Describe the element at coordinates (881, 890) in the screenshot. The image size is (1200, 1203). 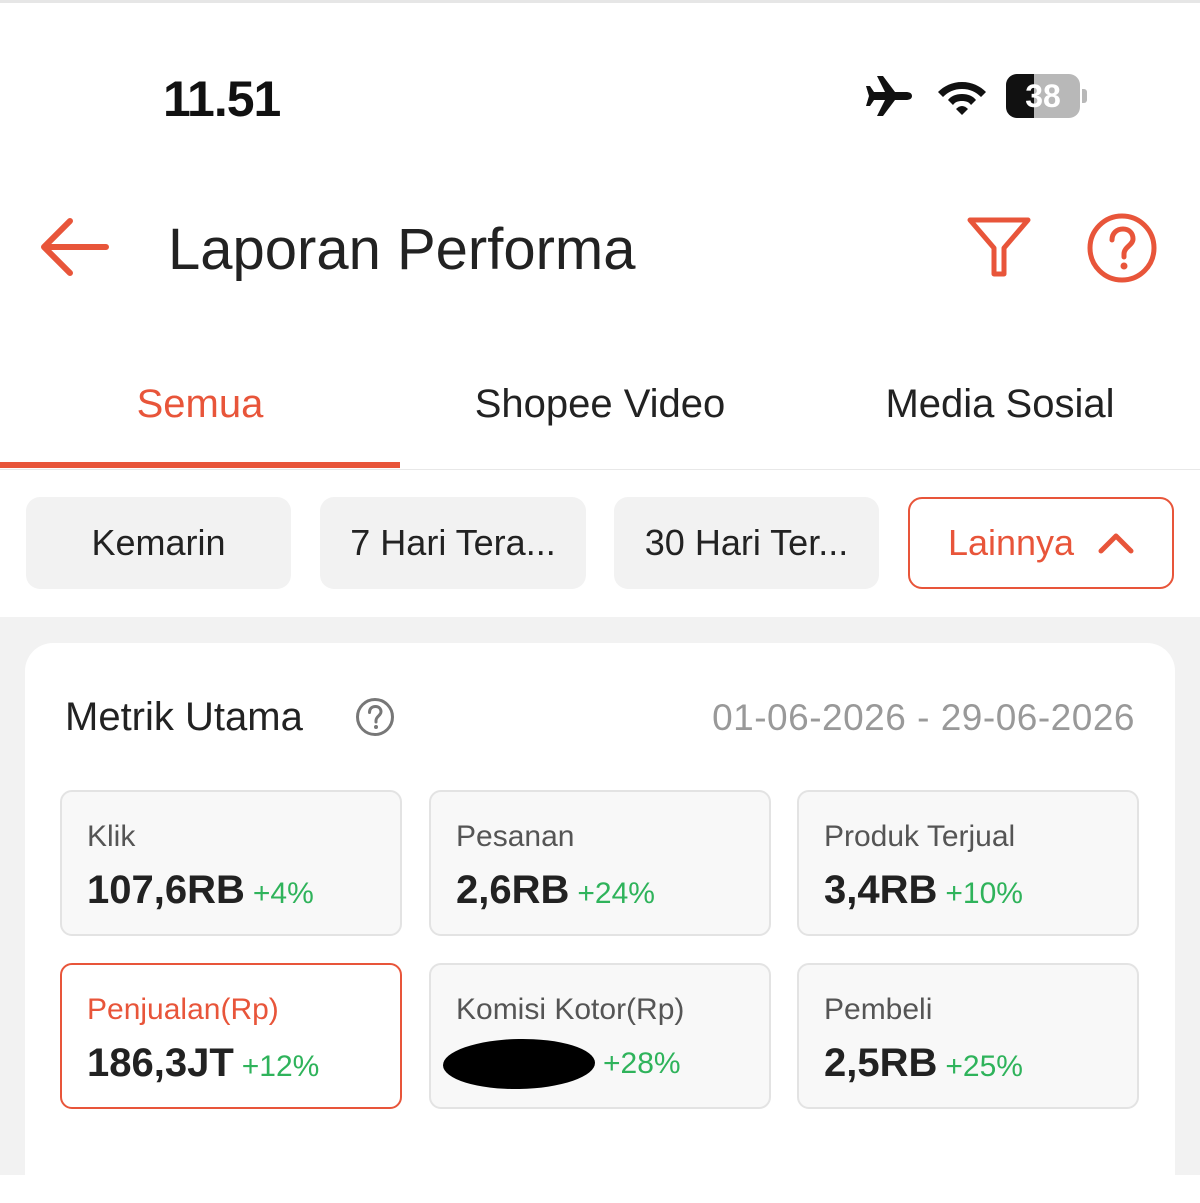
I see `metric-value: 3,4RB` at that location.